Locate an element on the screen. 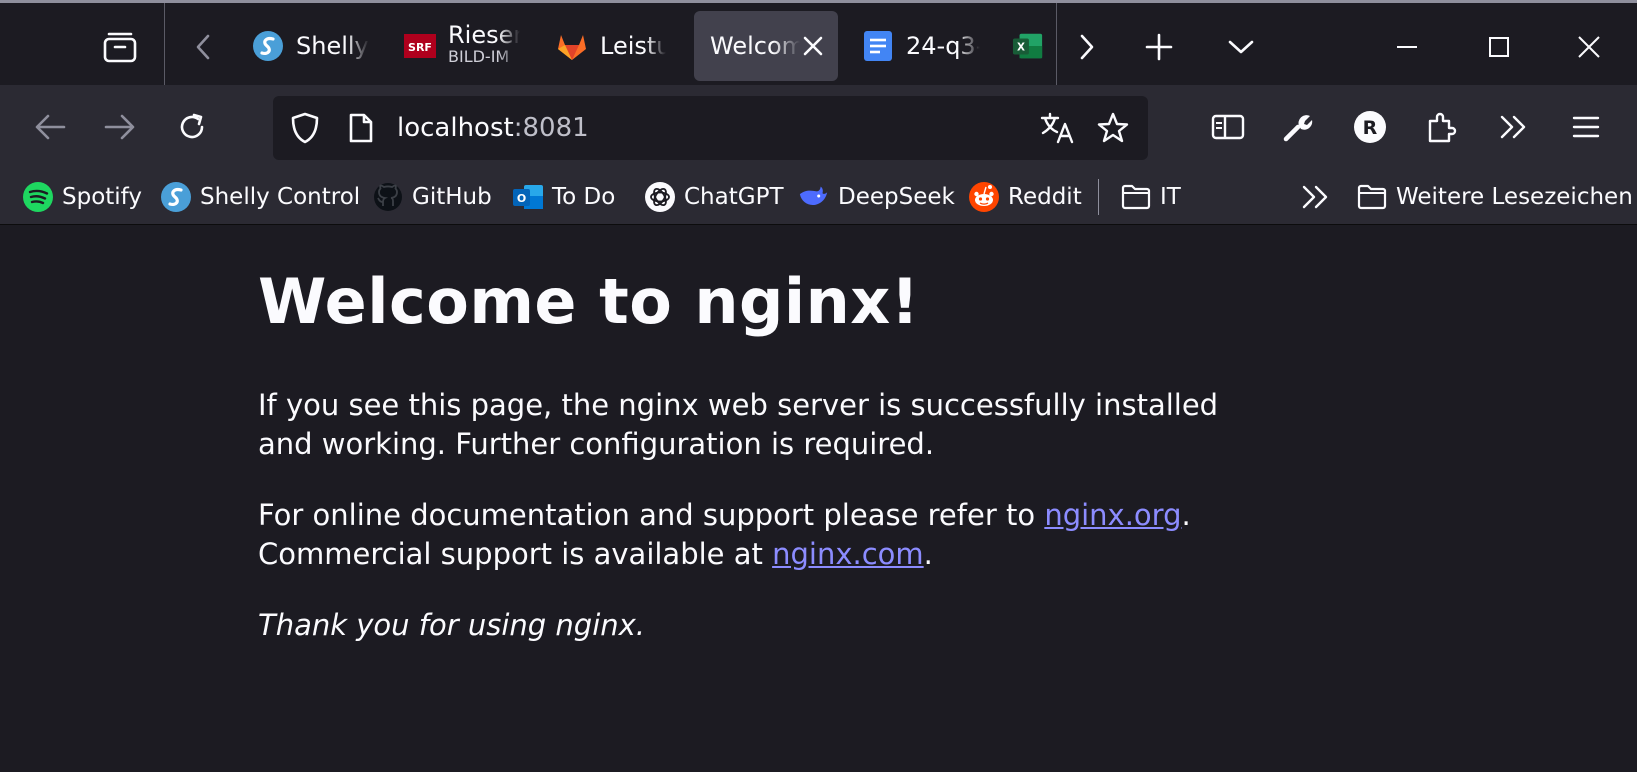 This screenshot has width=1637, height=772. bookmark-label: DeepSeek is located at coordinates (896, 197).